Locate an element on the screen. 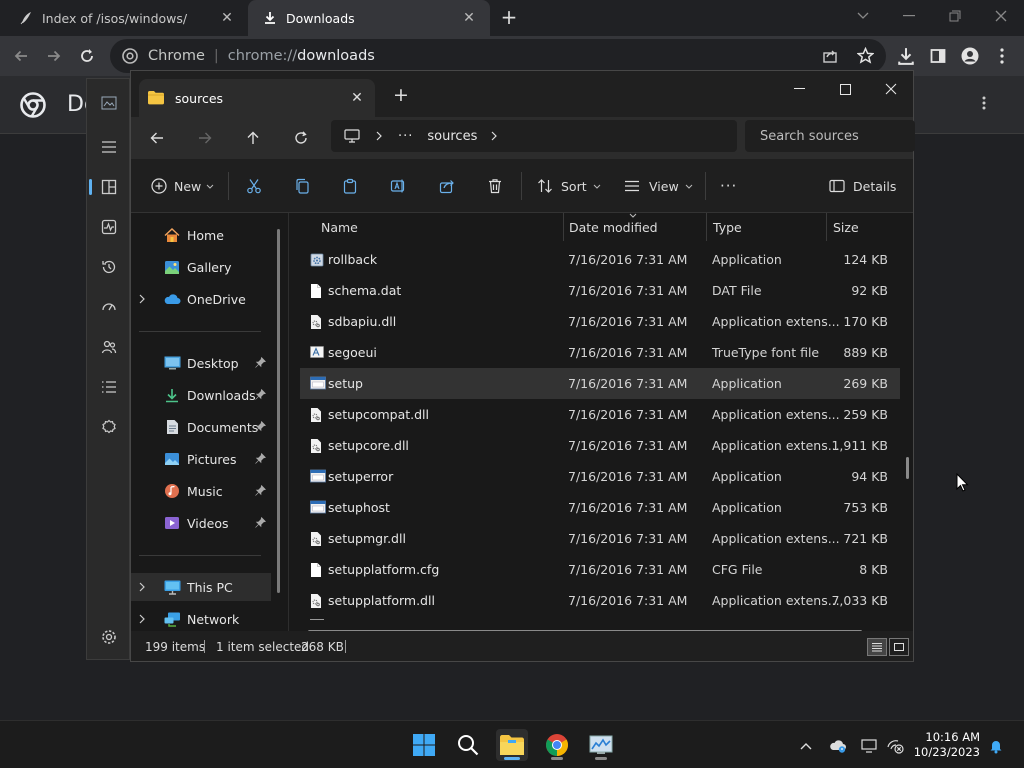 The height and width of the screenshot is (768, 1024). new-button: New is located at coordinates (182, 186).